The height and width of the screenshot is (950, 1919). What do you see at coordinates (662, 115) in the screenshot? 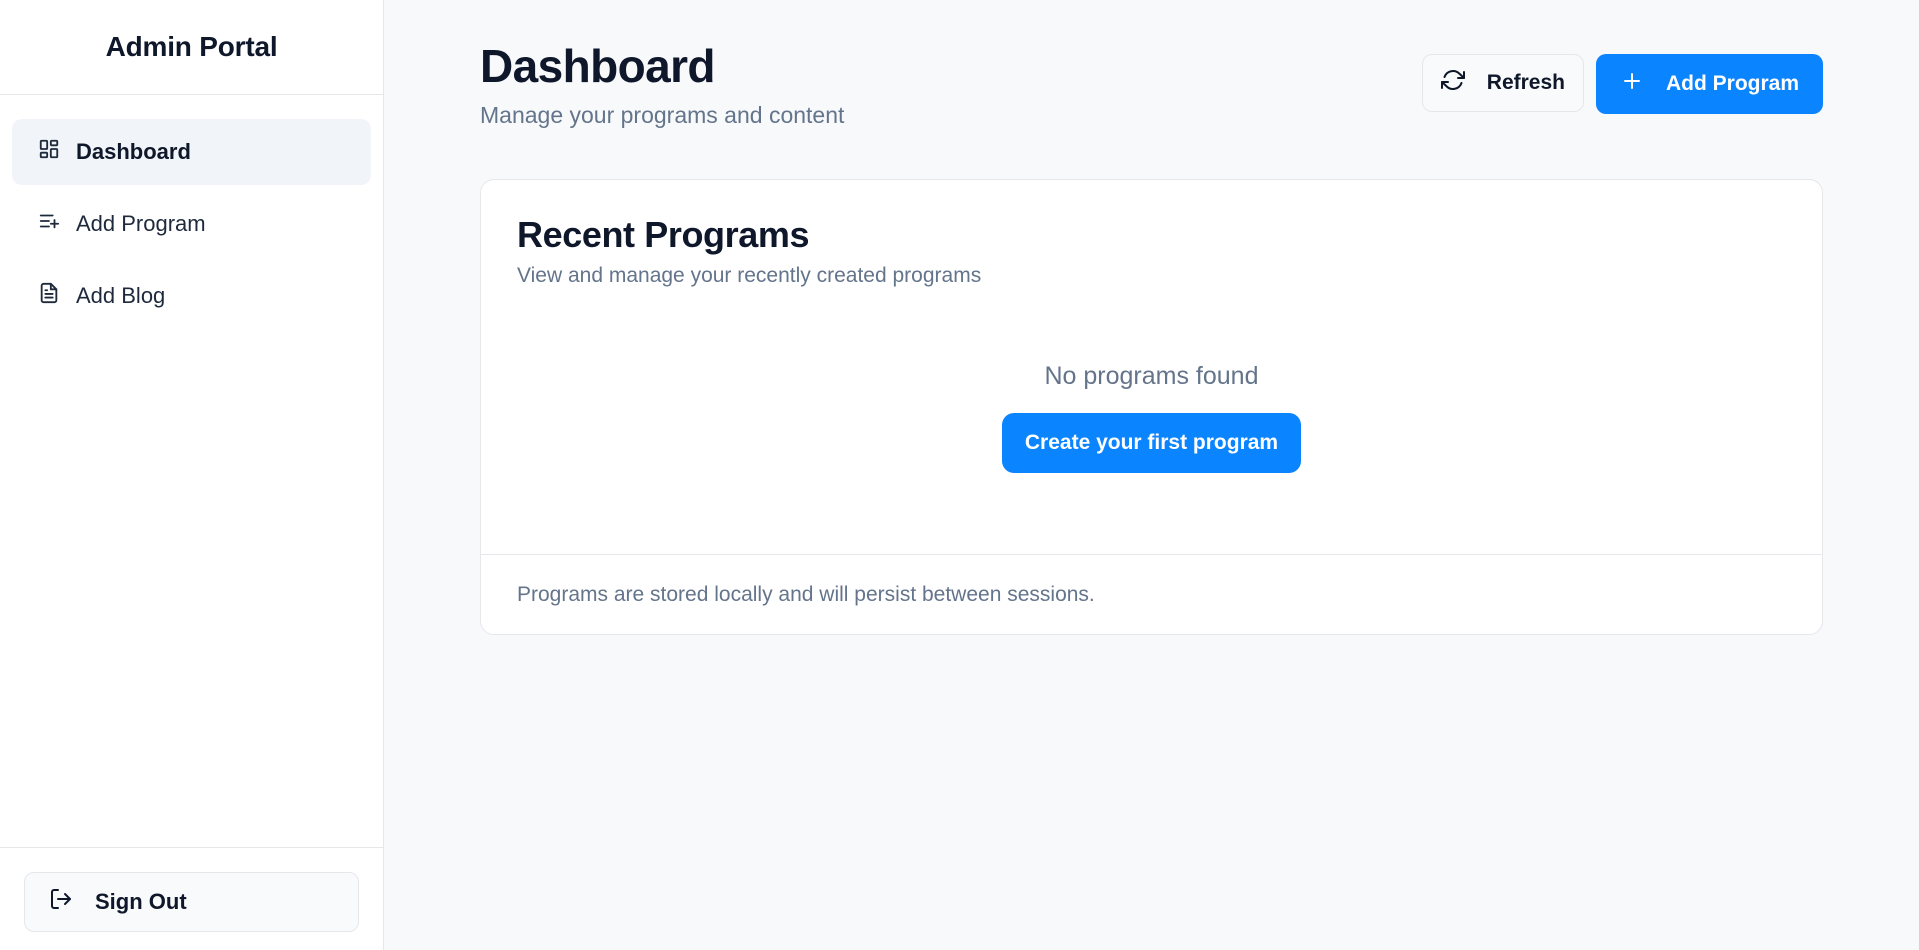
I see `page-subtitle: Manage your programs and content` at bounding box center [662, 115].